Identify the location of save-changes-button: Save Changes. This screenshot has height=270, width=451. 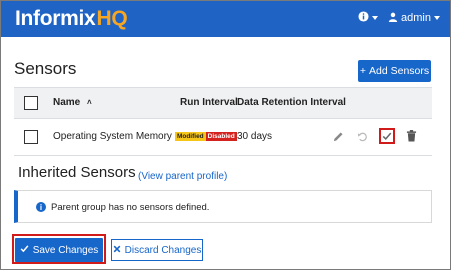
(59, 250).